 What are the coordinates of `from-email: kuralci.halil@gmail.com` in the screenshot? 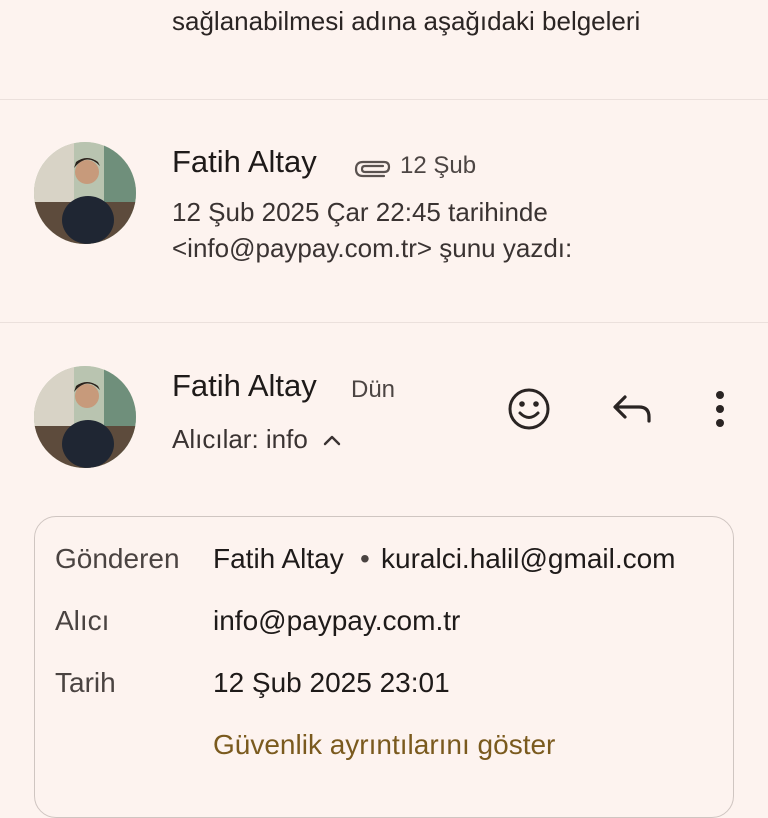 It's located at (528, 559).